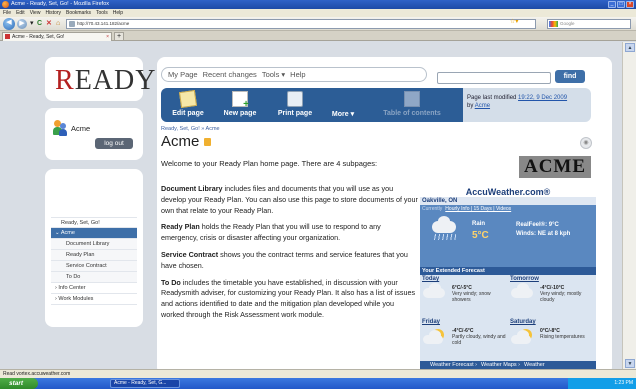  I want to click on dropdown-history-icon: ▾, so click(32, 24).